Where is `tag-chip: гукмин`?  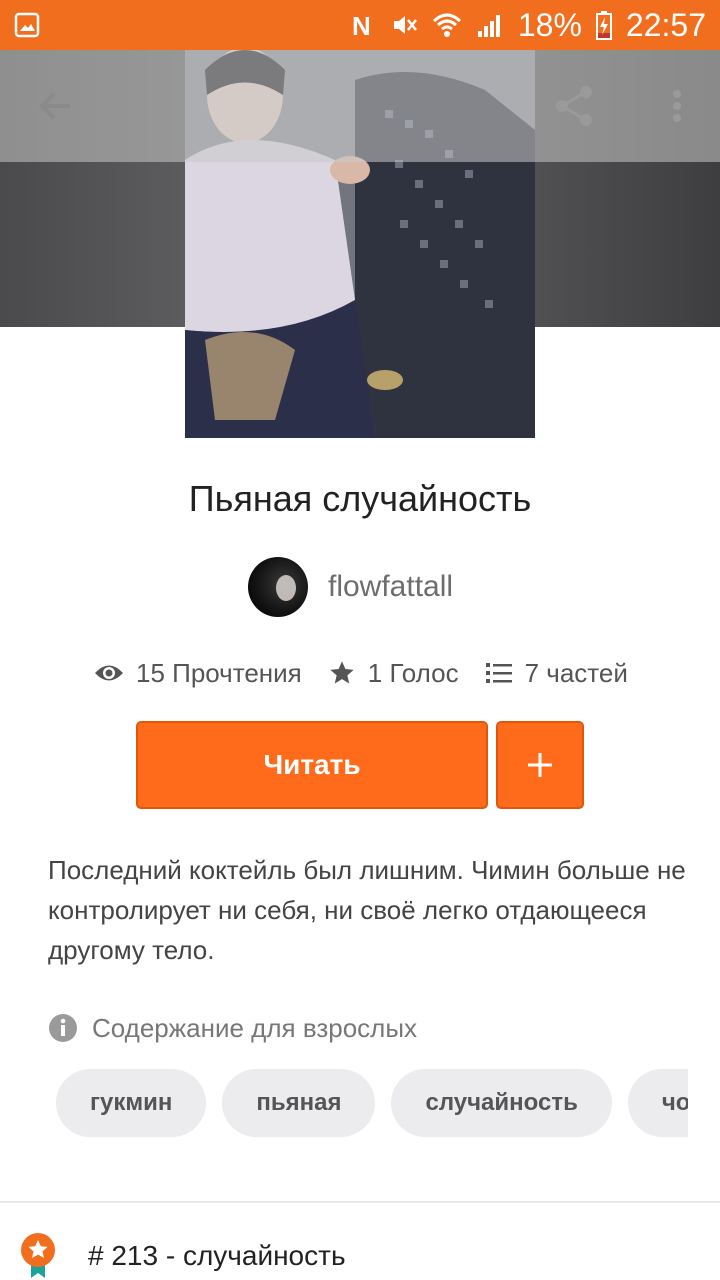 tag-chip: гукмин is located at coordinates (131, 1103).